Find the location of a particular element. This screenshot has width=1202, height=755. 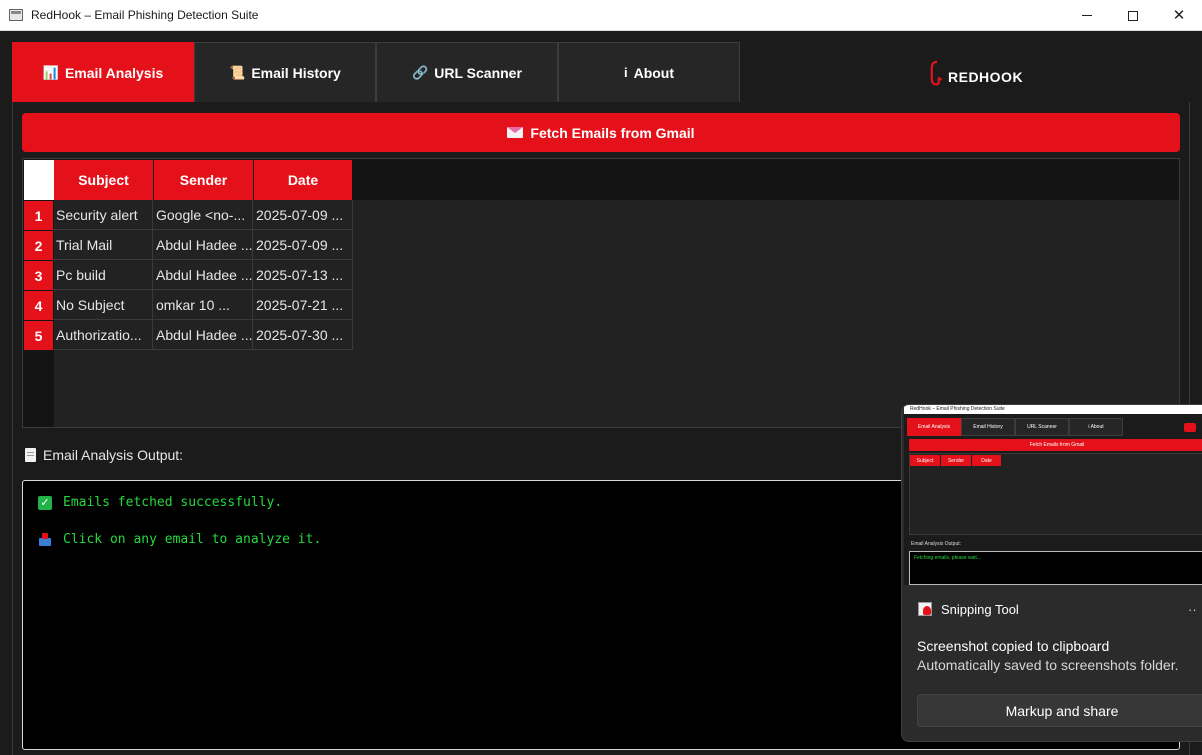

output-label-text: Email Analysis Output: is located at coordinates (113, 455).